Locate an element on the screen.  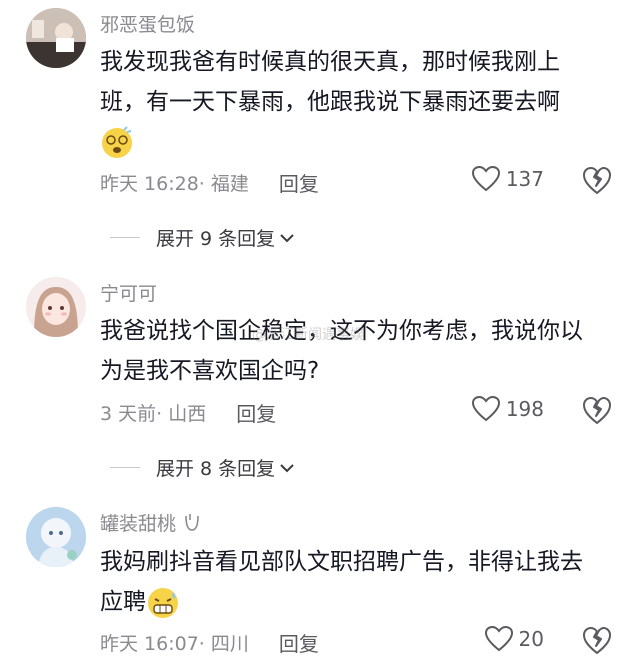
expand-replies-label: 展开 9 条回复 is located at coordinates (216, 239).